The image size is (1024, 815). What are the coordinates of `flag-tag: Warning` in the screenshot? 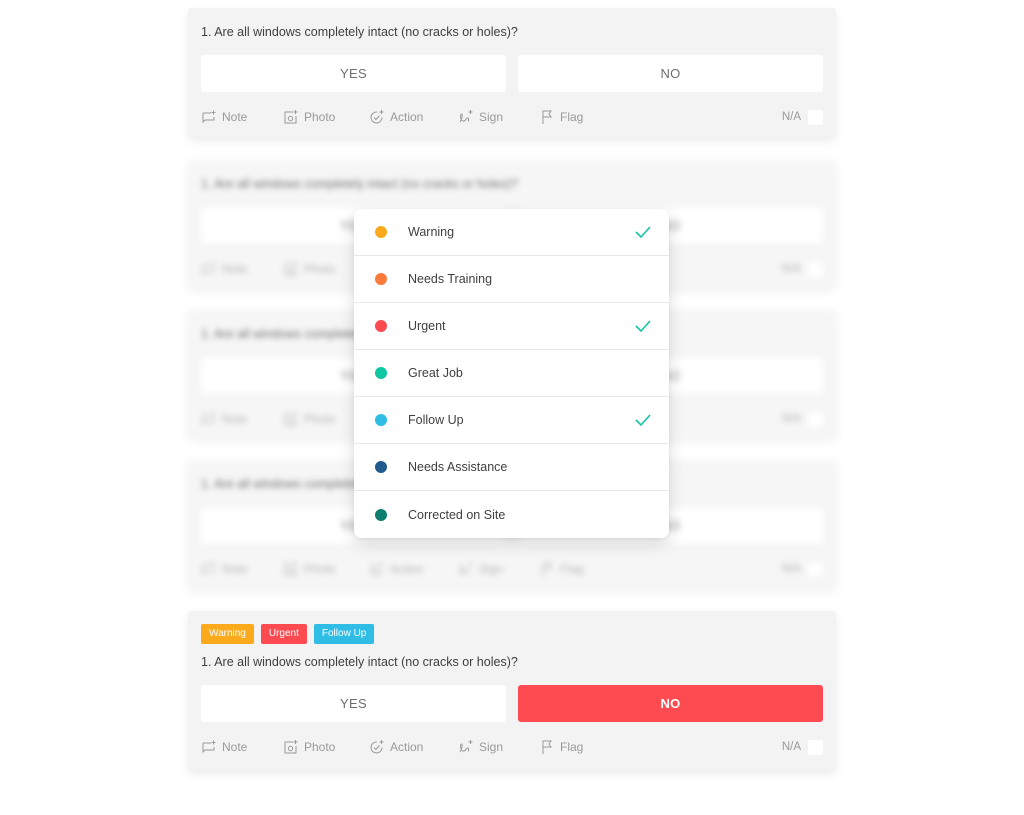 It's located at (227, 634).